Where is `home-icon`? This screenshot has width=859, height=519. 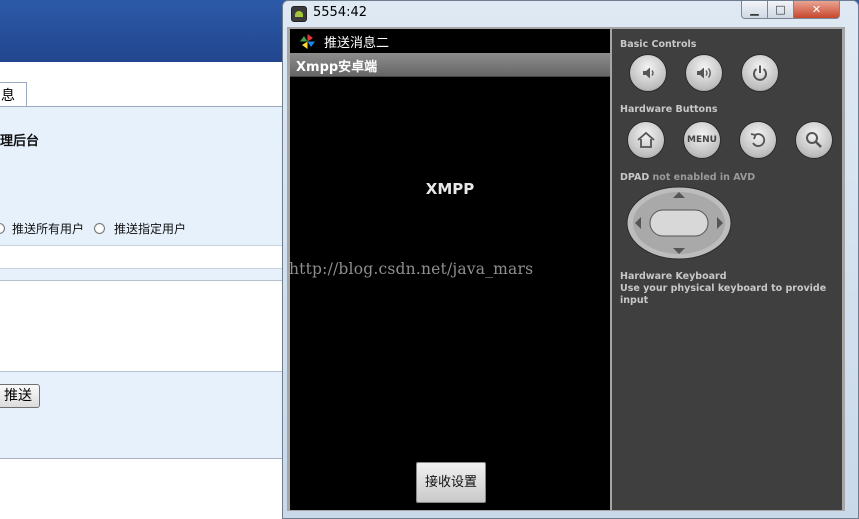
home-icon is located at coordinates (646, 139).